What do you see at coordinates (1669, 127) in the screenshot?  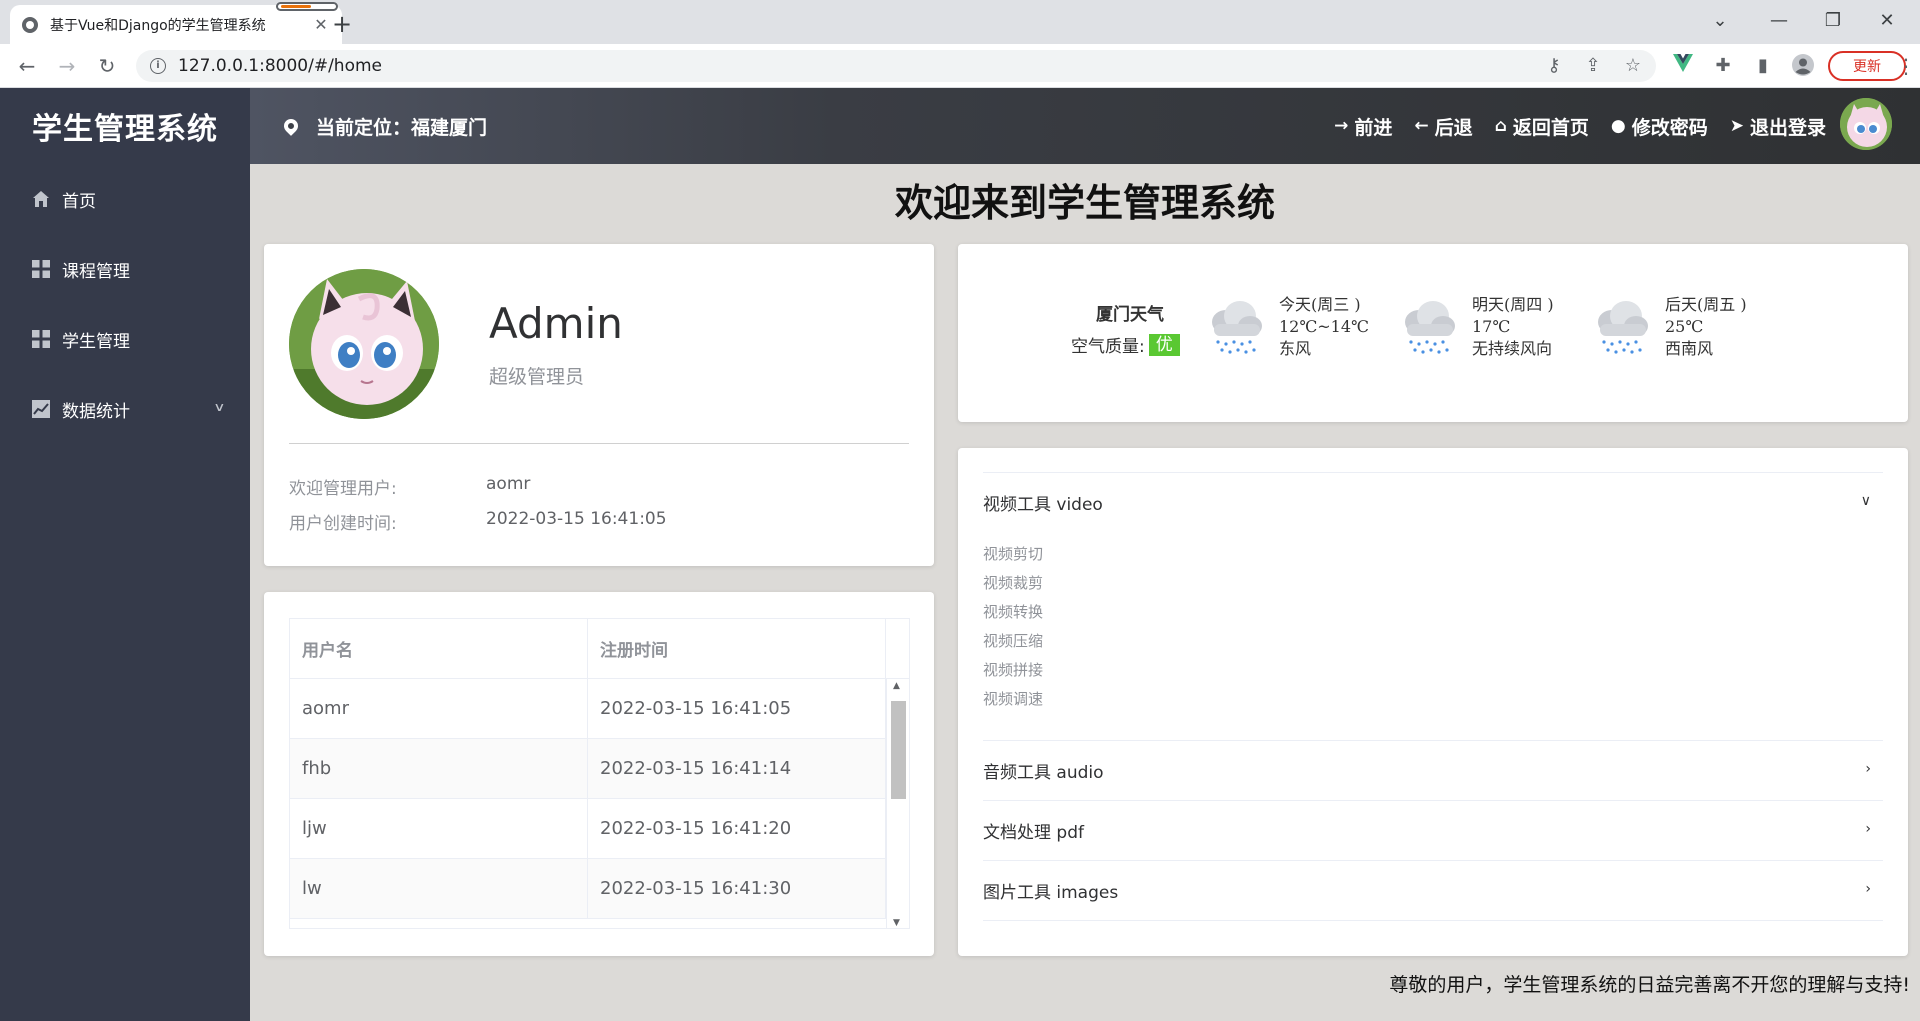 I see `change-password-label: 修改密码` at bounding box center [1669, 127].